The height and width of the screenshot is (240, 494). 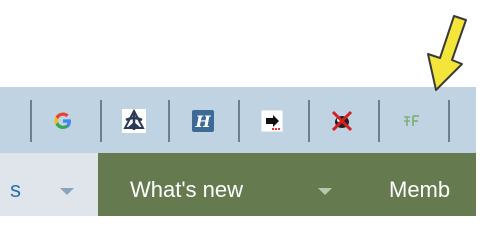 What do you see at coordinates (485, 163) in the screenshot?
I see `right-gutter` at bounding box center [485, 163].